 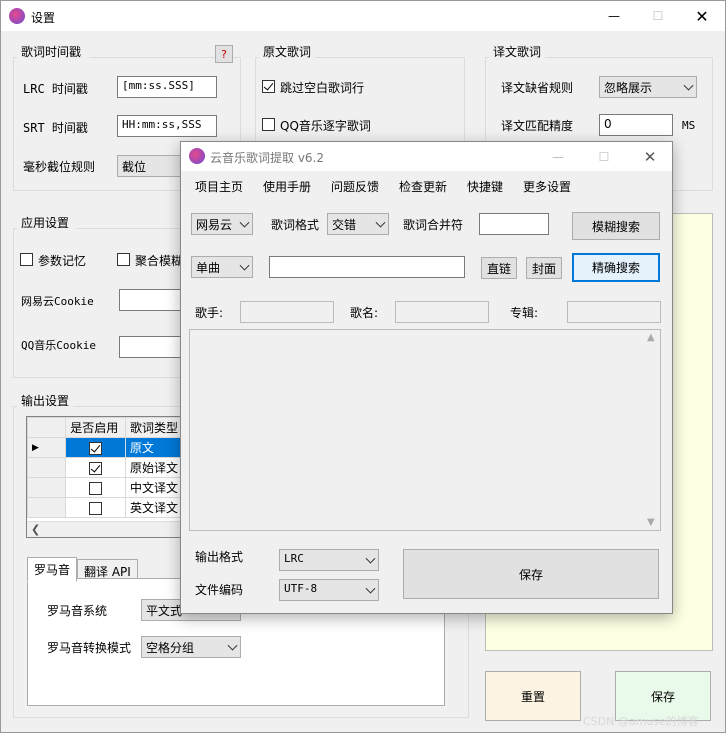 I want to click on trans-missing-select: 忽略展示, so click(x=648, y=87).